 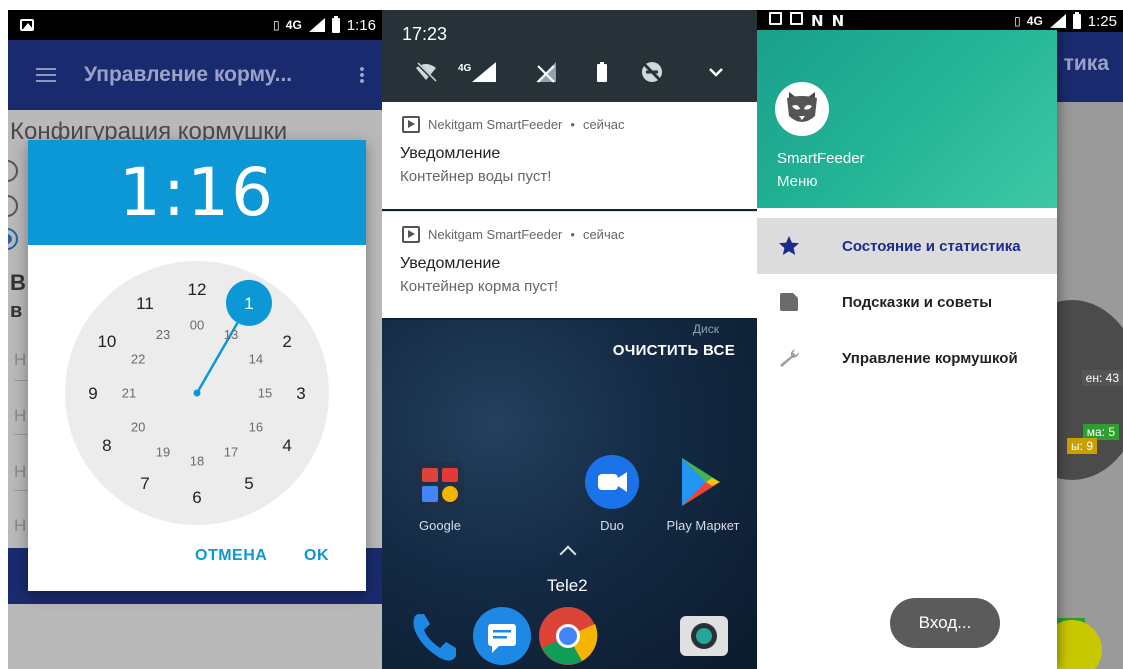 What do you see at coordinates (256, 359) in the screenshot?
I see `inner-hour-label-14: 14` at bounding box center [256, 359].